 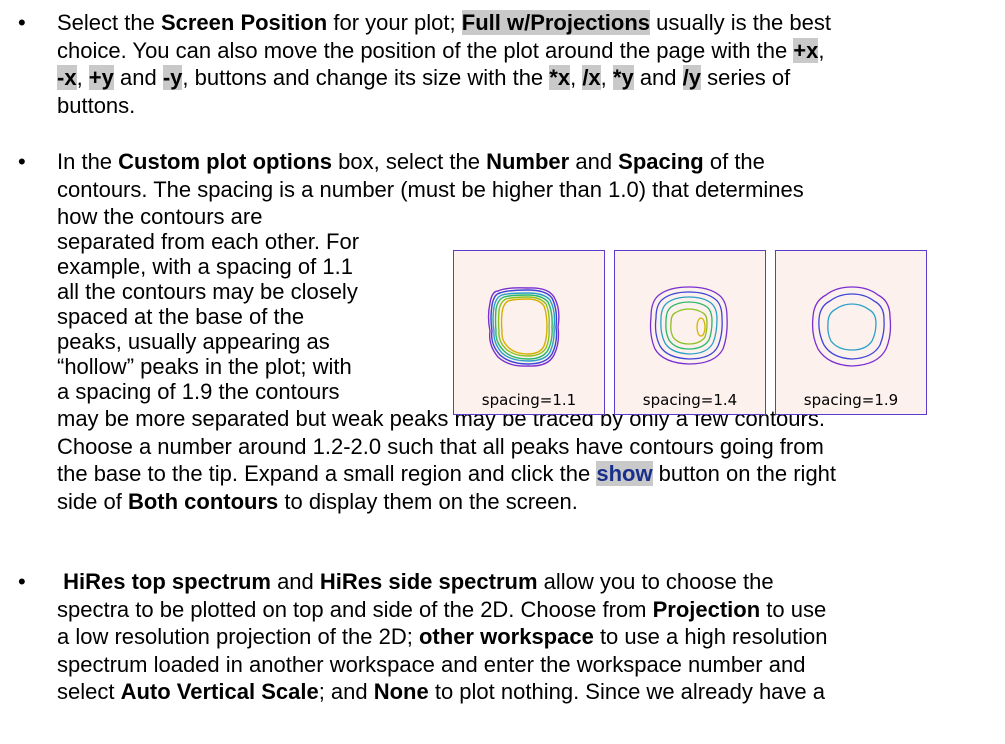 What do you see at coordinates (744, 473) in the screenshot?
I see `text: button on the right` at bounding box center [744, 473].